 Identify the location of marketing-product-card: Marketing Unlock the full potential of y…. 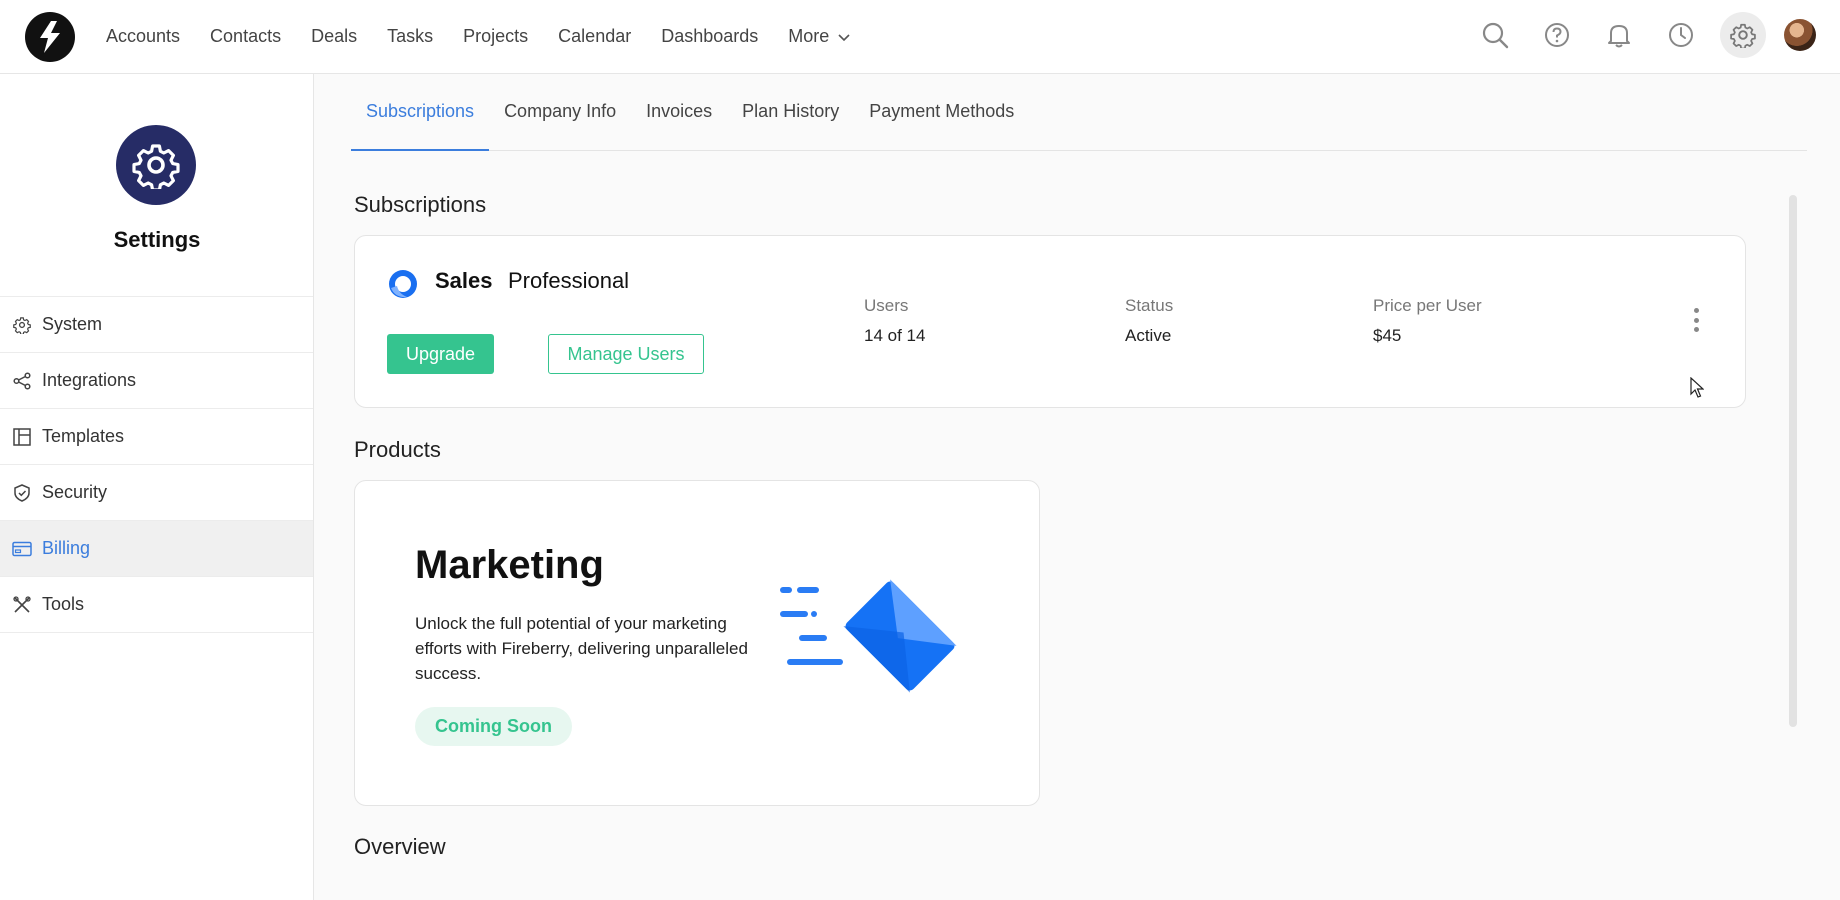
(697, 643).